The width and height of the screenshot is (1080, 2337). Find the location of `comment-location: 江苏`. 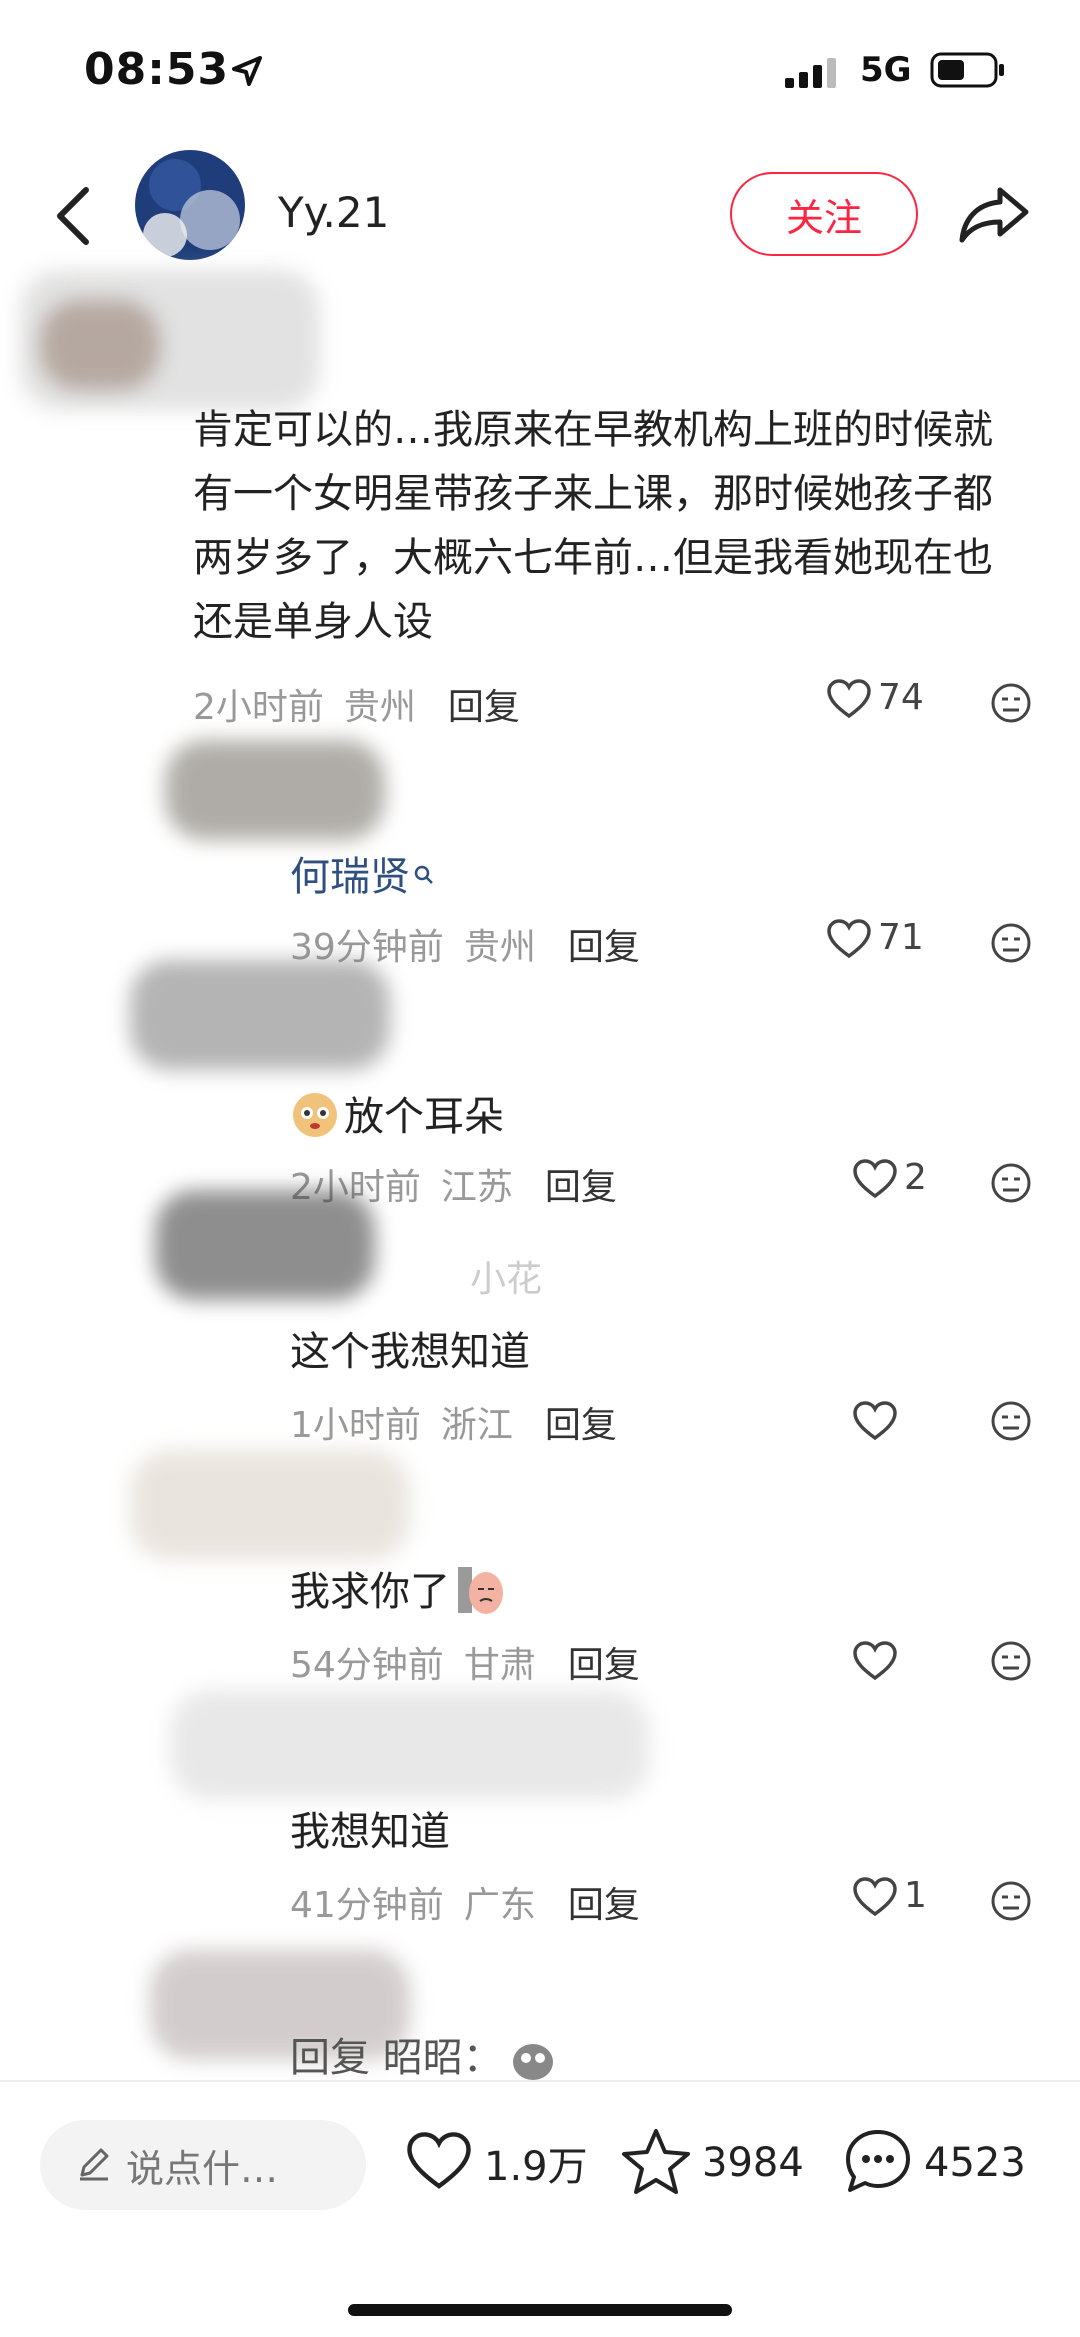

comment-location: 江苏 is located at coordinates (476, 1187).